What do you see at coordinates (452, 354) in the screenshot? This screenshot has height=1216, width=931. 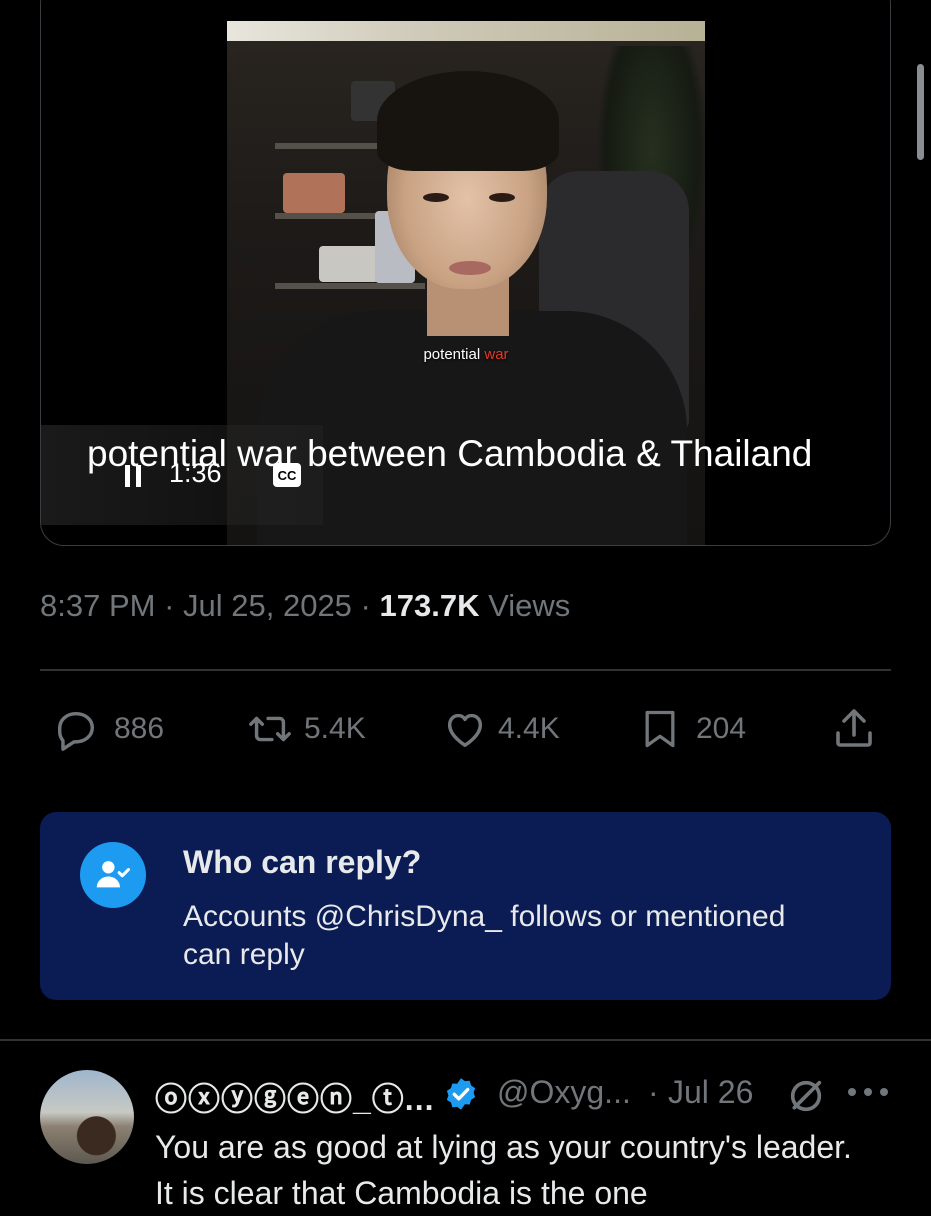 I see `video-subtitle-text: potential` at bounding box center [452, 354].